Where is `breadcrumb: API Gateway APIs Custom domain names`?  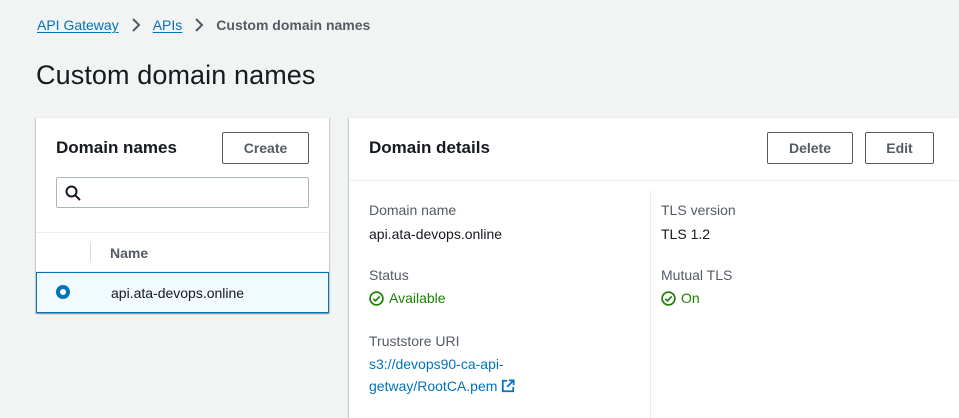
breadcrumb: API Gateway APIs Custom domain names is located at coordinates (203, 25).